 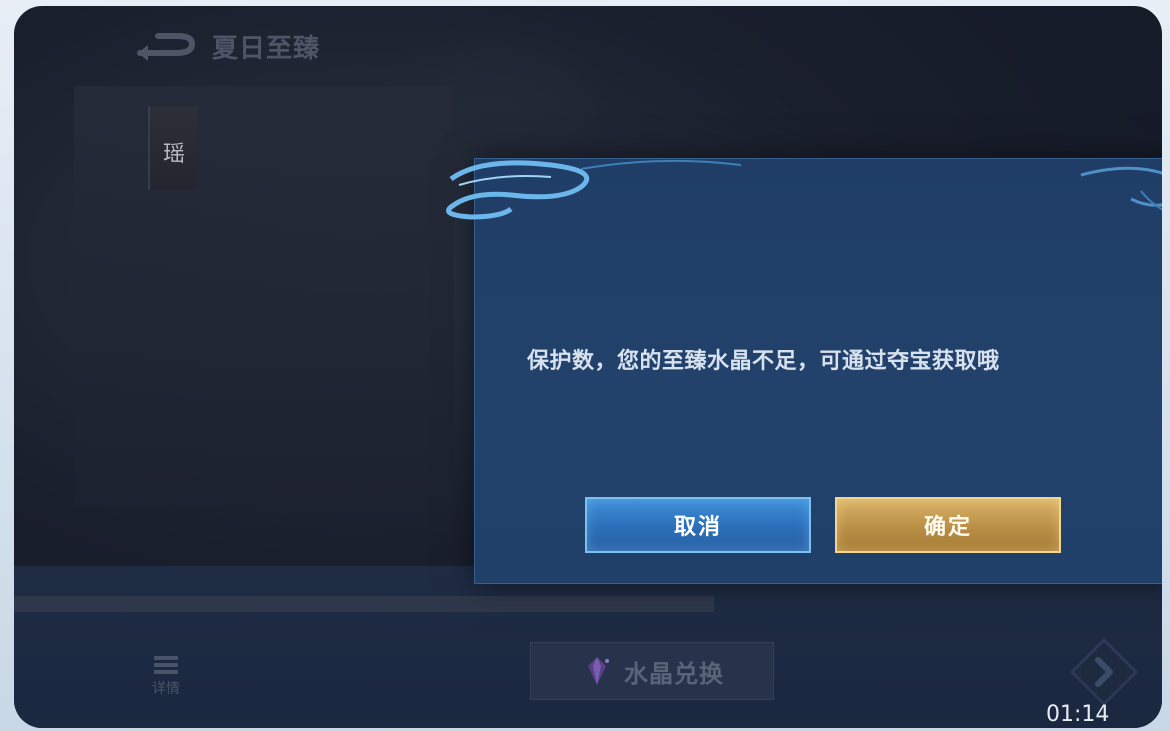 What do you see at coordinates (804, 189) in the screenshot?
I see `cloud-ornament` at bounding box center [804, 189].